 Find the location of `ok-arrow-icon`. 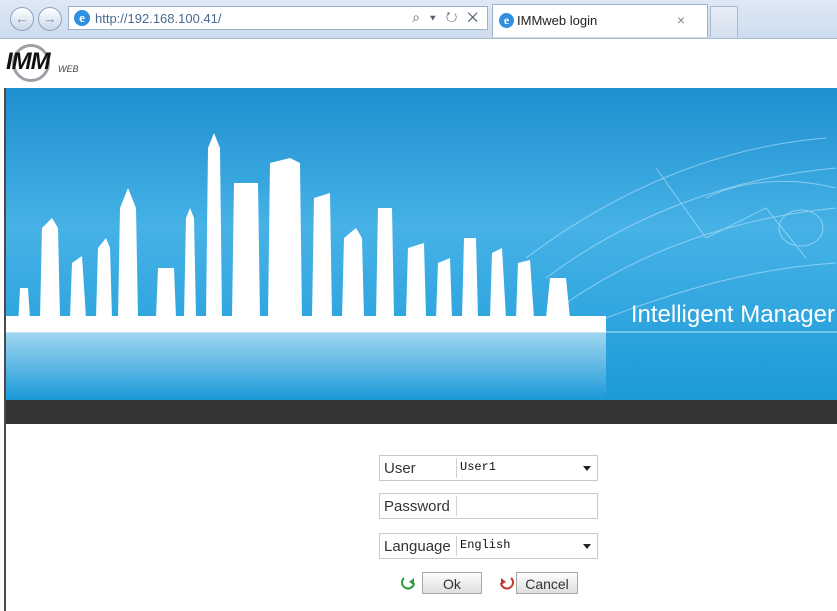

ok-arrow-icon is located at coordinates (408, 583).